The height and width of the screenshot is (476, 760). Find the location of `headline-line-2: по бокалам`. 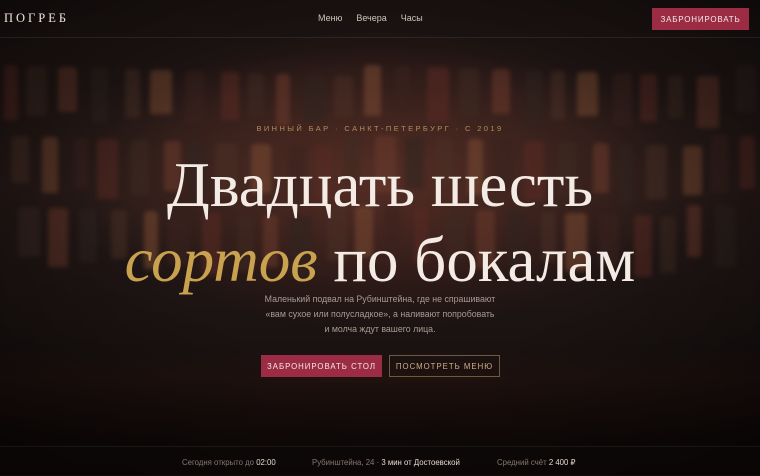

headline-line-2: по бокалам is located at coordinates (476, 260).